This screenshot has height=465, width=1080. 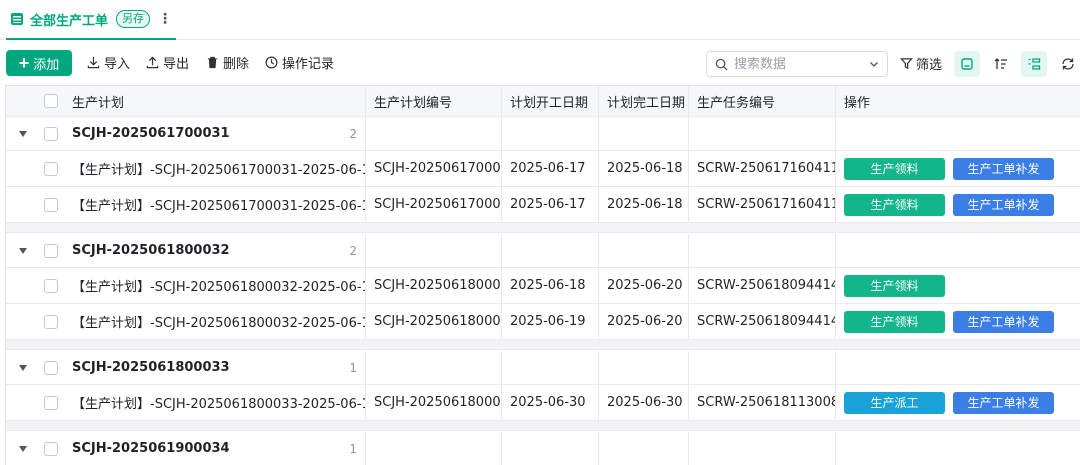 I want to click on group-separator, so click(x=543, y=345).